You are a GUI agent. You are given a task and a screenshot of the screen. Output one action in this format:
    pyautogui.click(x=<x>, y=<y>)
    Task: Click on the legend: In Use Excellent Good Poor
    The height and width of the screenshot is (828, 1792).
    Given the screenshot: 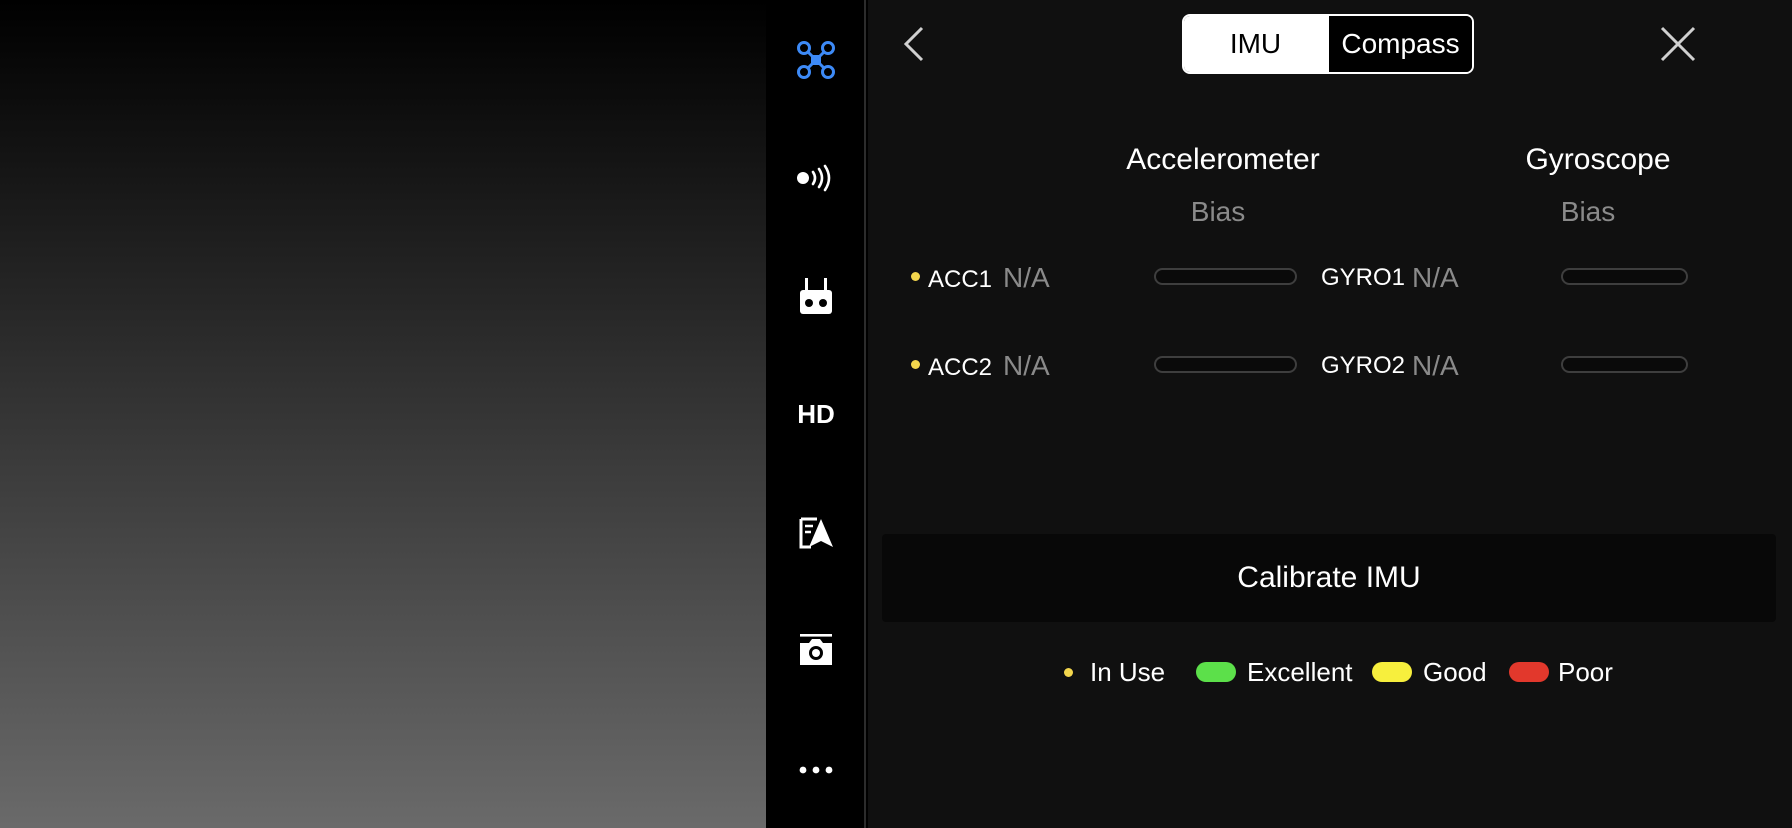 What is the action you would take?
    pyautogui.click(x=1330, y=672)
    